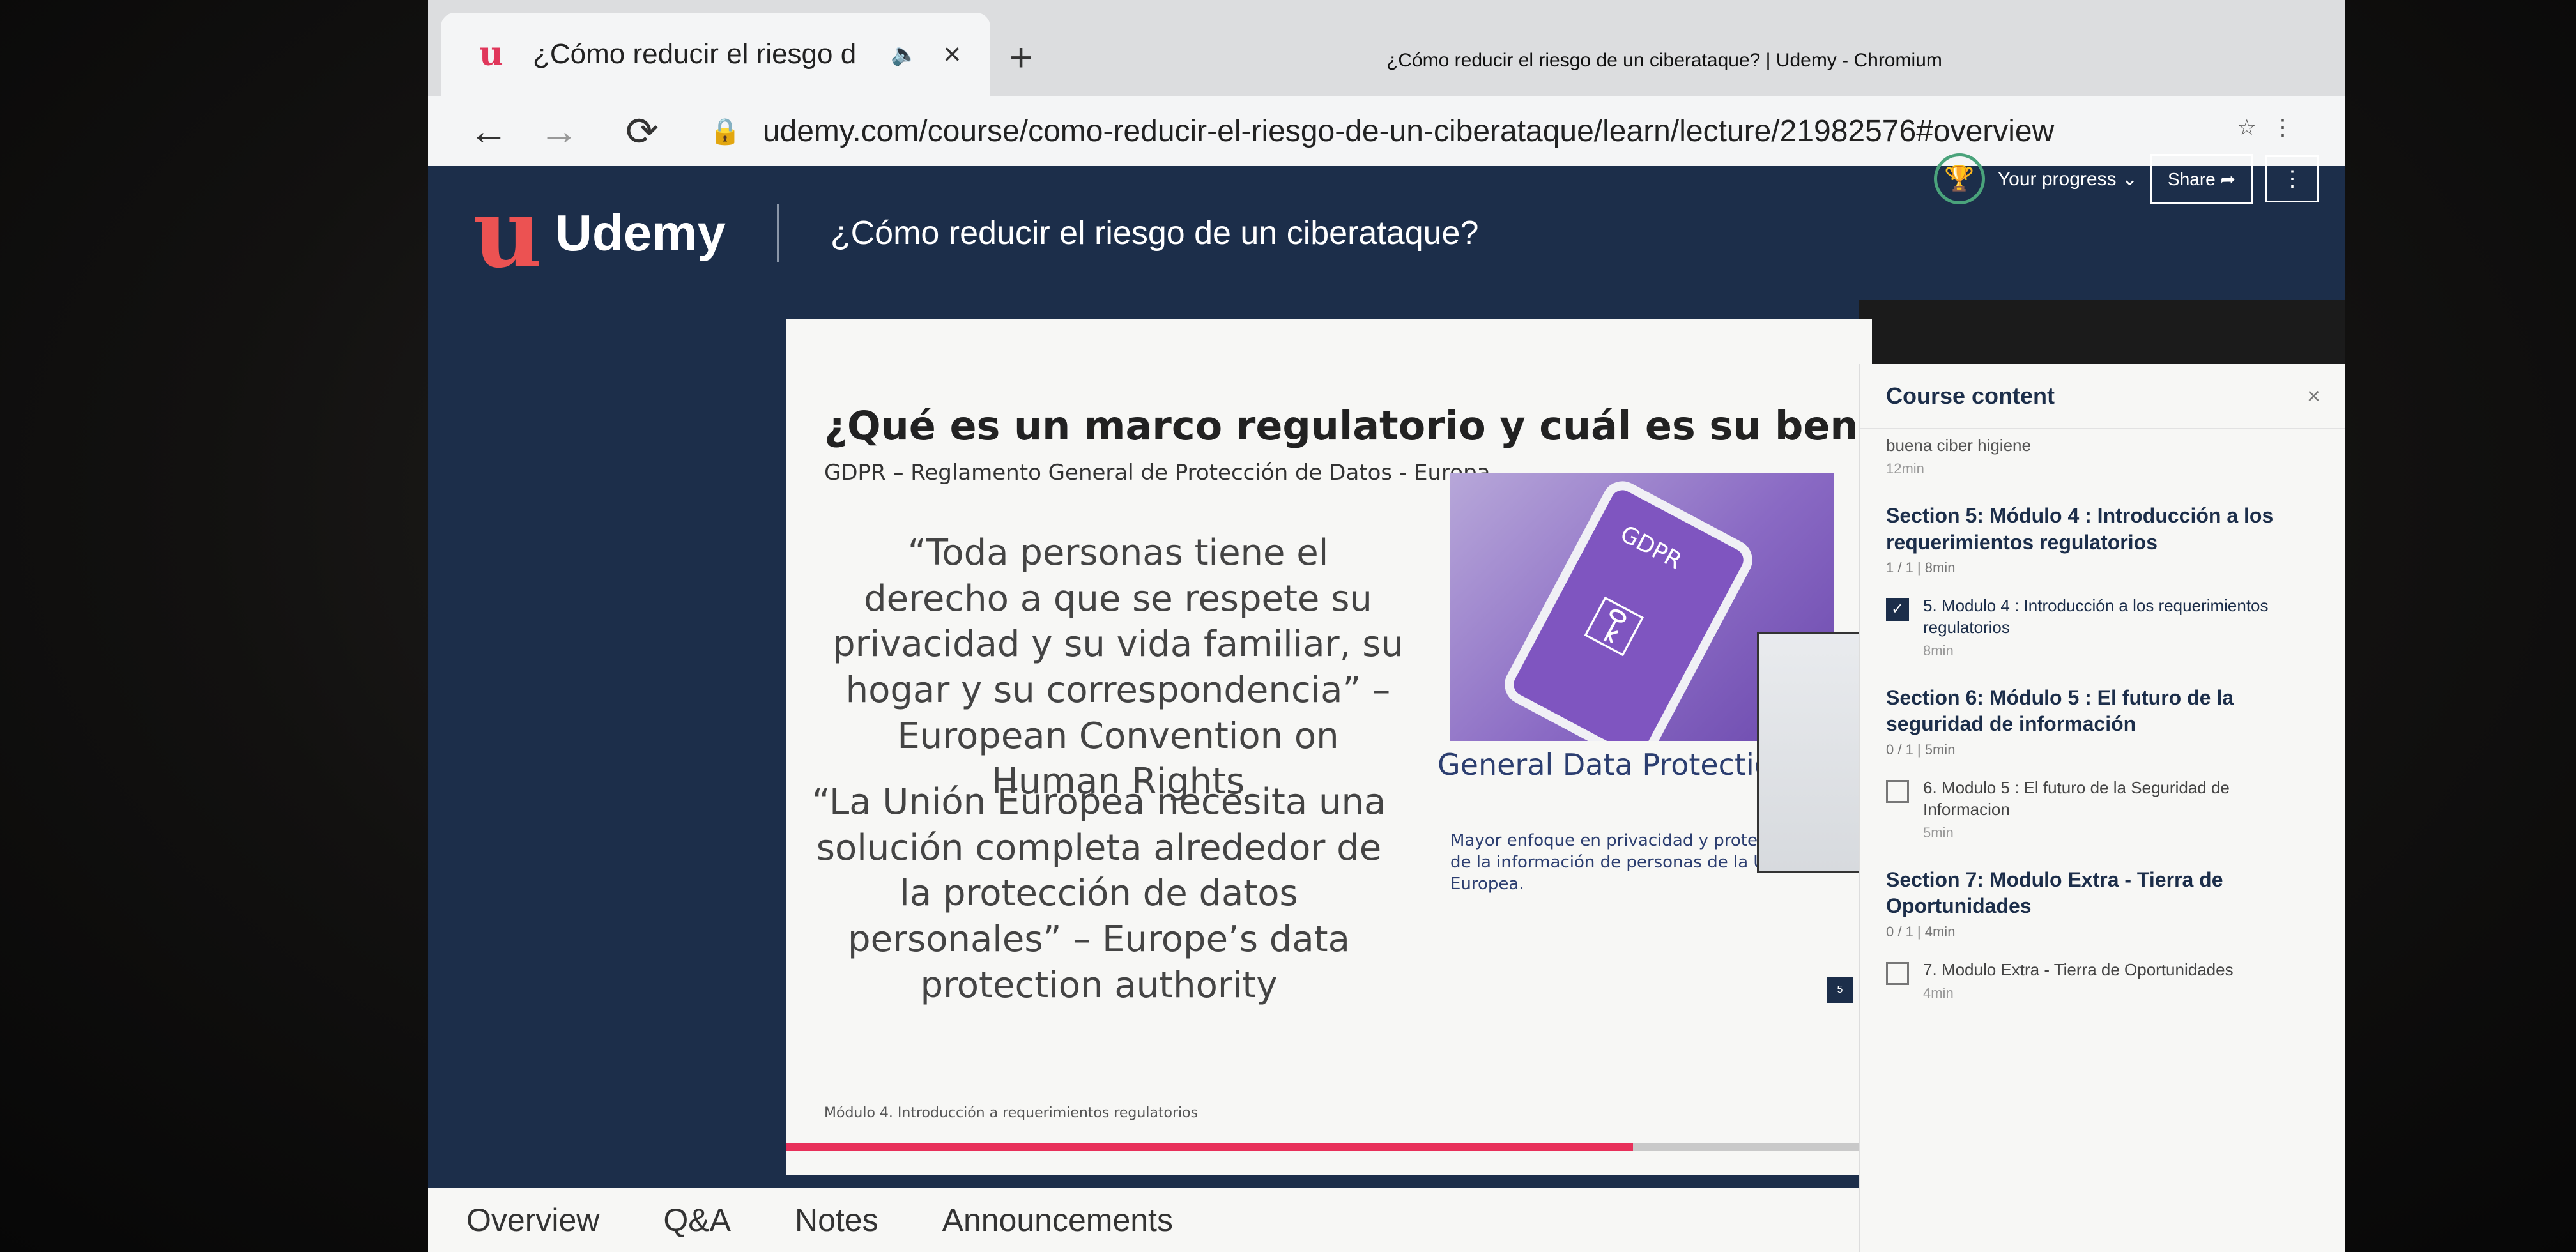 This screenshot has height=1252, width=2576. What do you see at coordinates (642, 131) in the screenshot?
I see `reload-icon: ⟳` at bounding box center [642, 131].